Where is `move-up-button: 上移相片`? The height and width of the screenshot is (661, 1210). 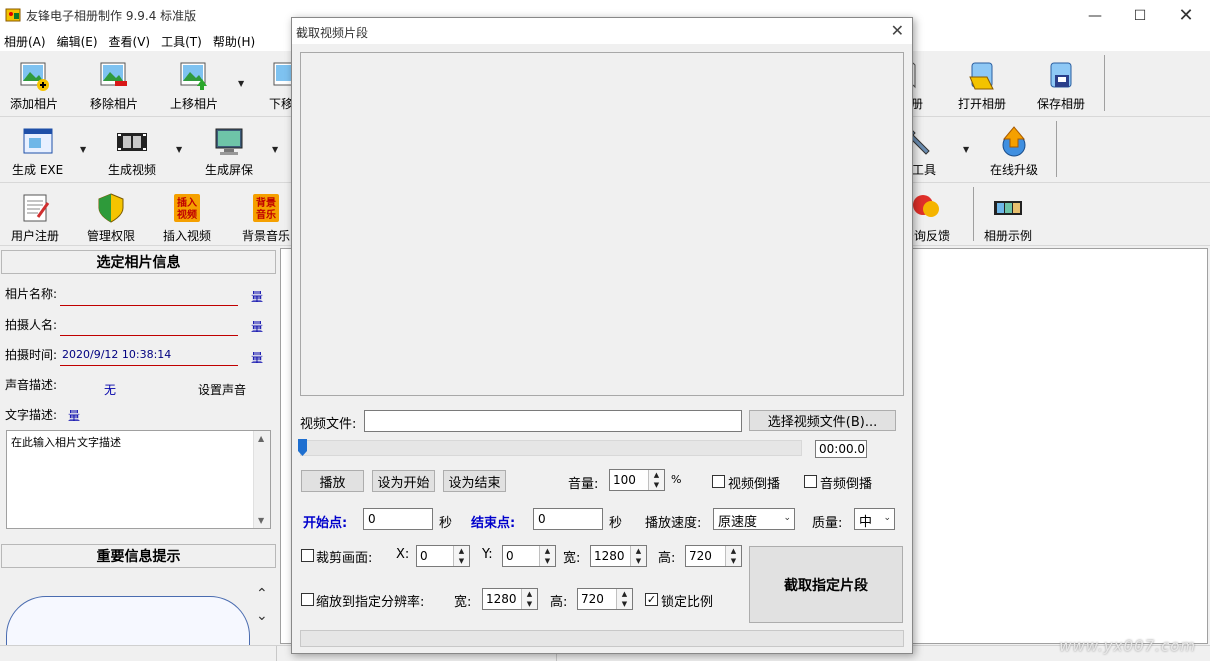
move-up-button: 上移相片 is located at coordinates (194, 85).